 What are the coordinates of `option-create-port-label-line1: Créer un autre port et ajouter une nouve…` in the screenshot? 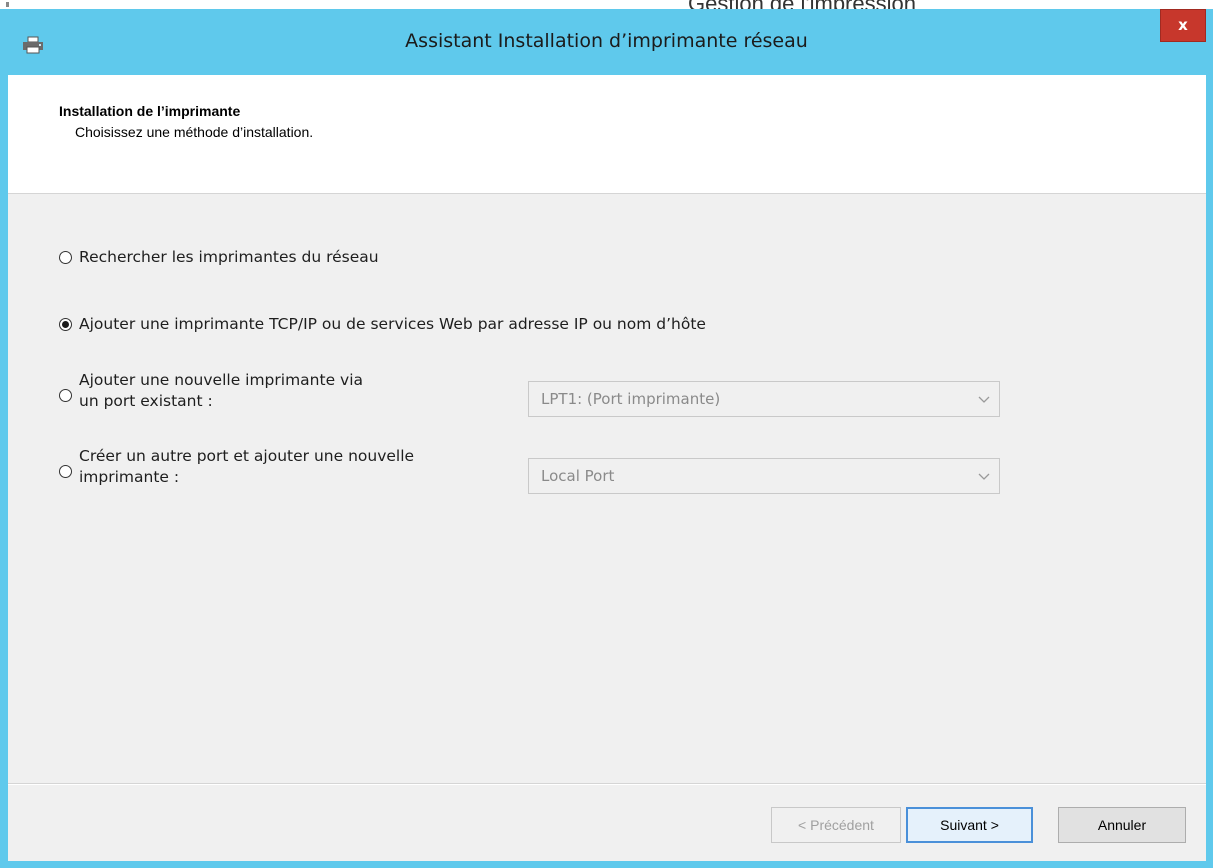 It's located at (246, 456).